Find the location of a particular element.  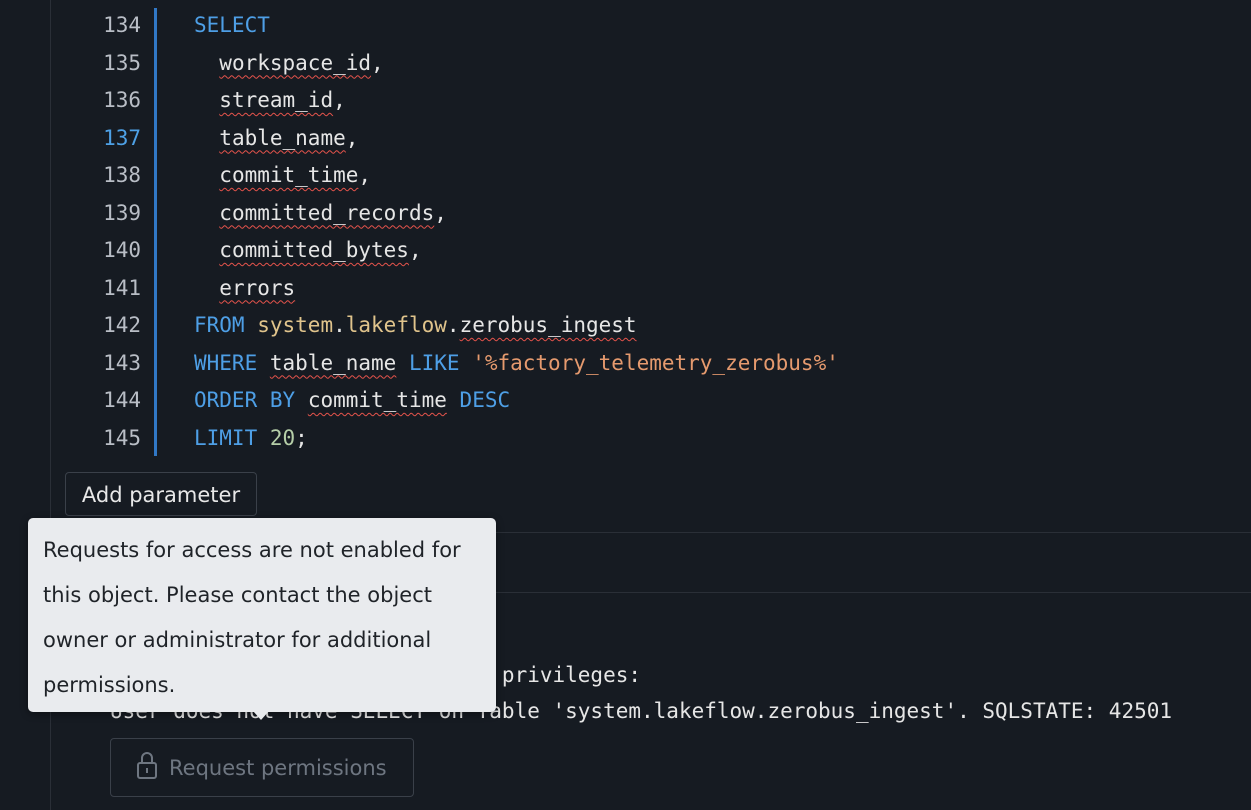

code-text: committed_records, is located at coordinates (320, 213).